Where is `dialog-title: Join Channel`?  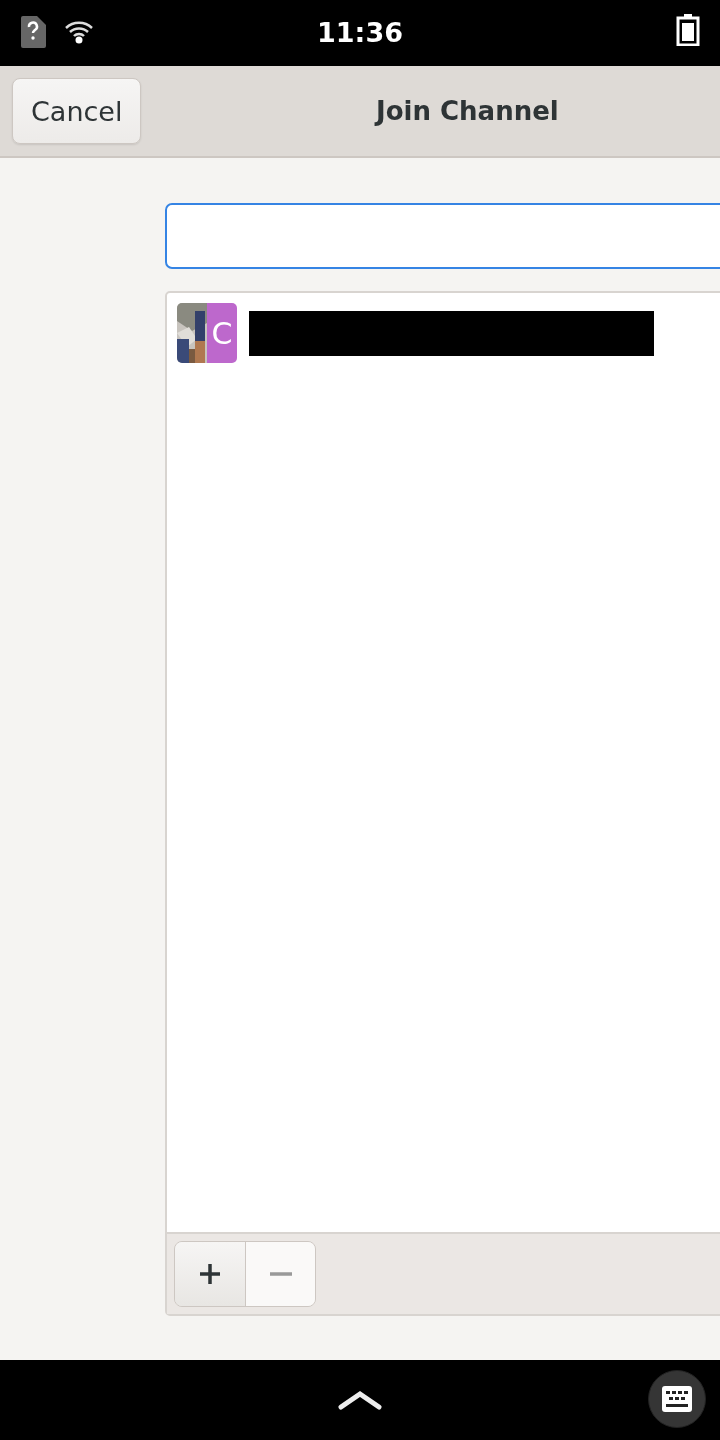
dialog-title: Join Channel is located at coordinates (467, 111).